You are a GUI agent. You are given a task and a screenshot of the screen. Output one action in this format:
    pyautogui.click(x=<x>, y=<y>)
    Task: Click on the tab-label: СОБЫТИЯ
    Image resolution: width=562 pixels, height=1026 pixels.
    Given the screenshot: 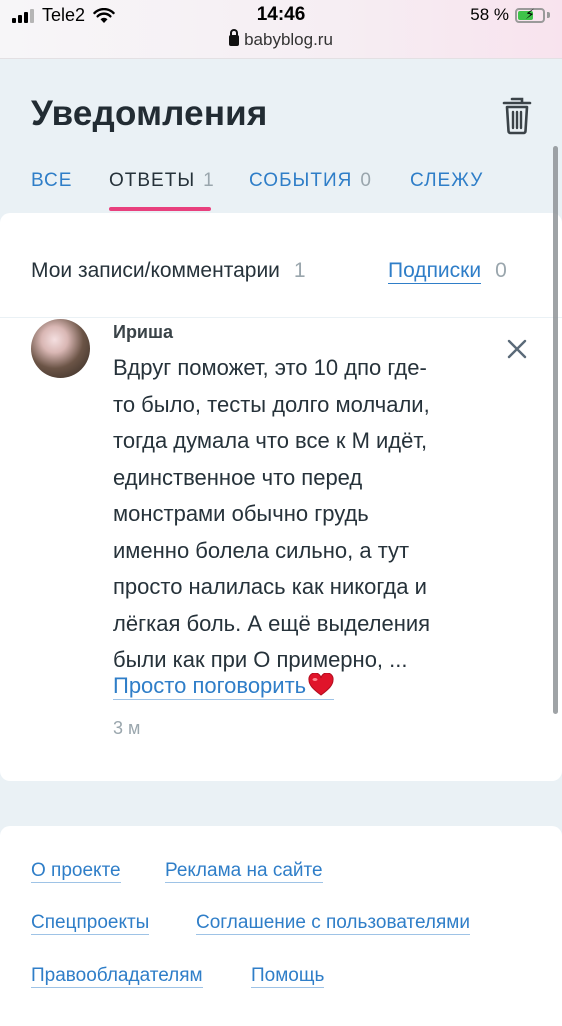 What is the action you would take?
    pyautogui.click(x=301, y=180)
    